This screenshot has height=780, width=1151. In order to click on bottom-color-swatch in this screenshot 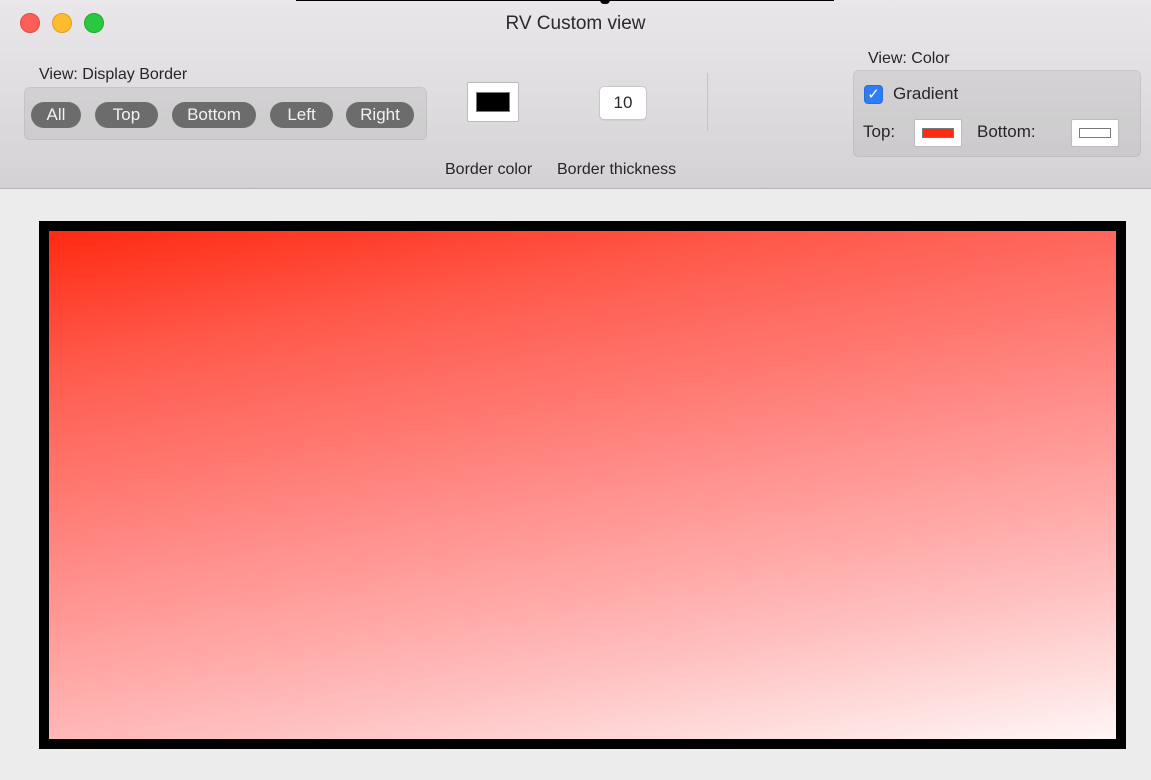, I will do `click(1095, 133)`.